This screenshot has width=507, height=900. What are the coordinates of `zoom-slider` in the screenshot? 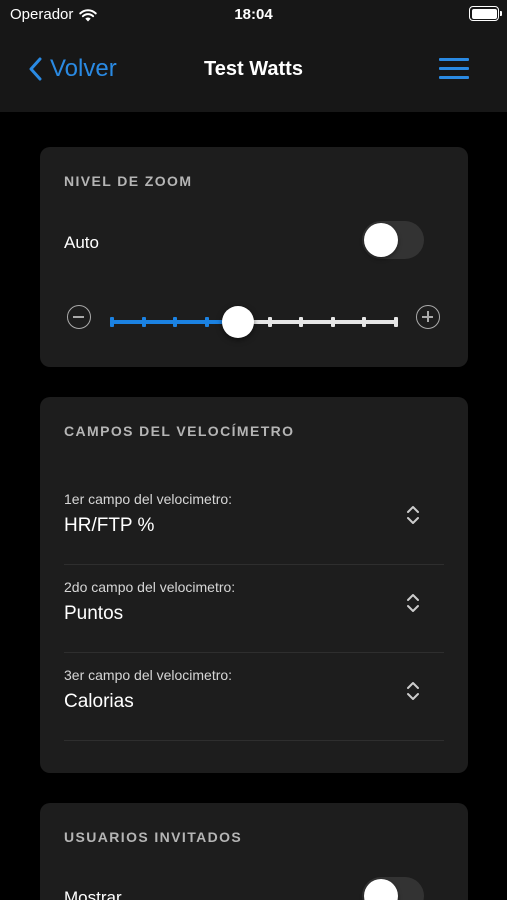 It's located at (254, 322).